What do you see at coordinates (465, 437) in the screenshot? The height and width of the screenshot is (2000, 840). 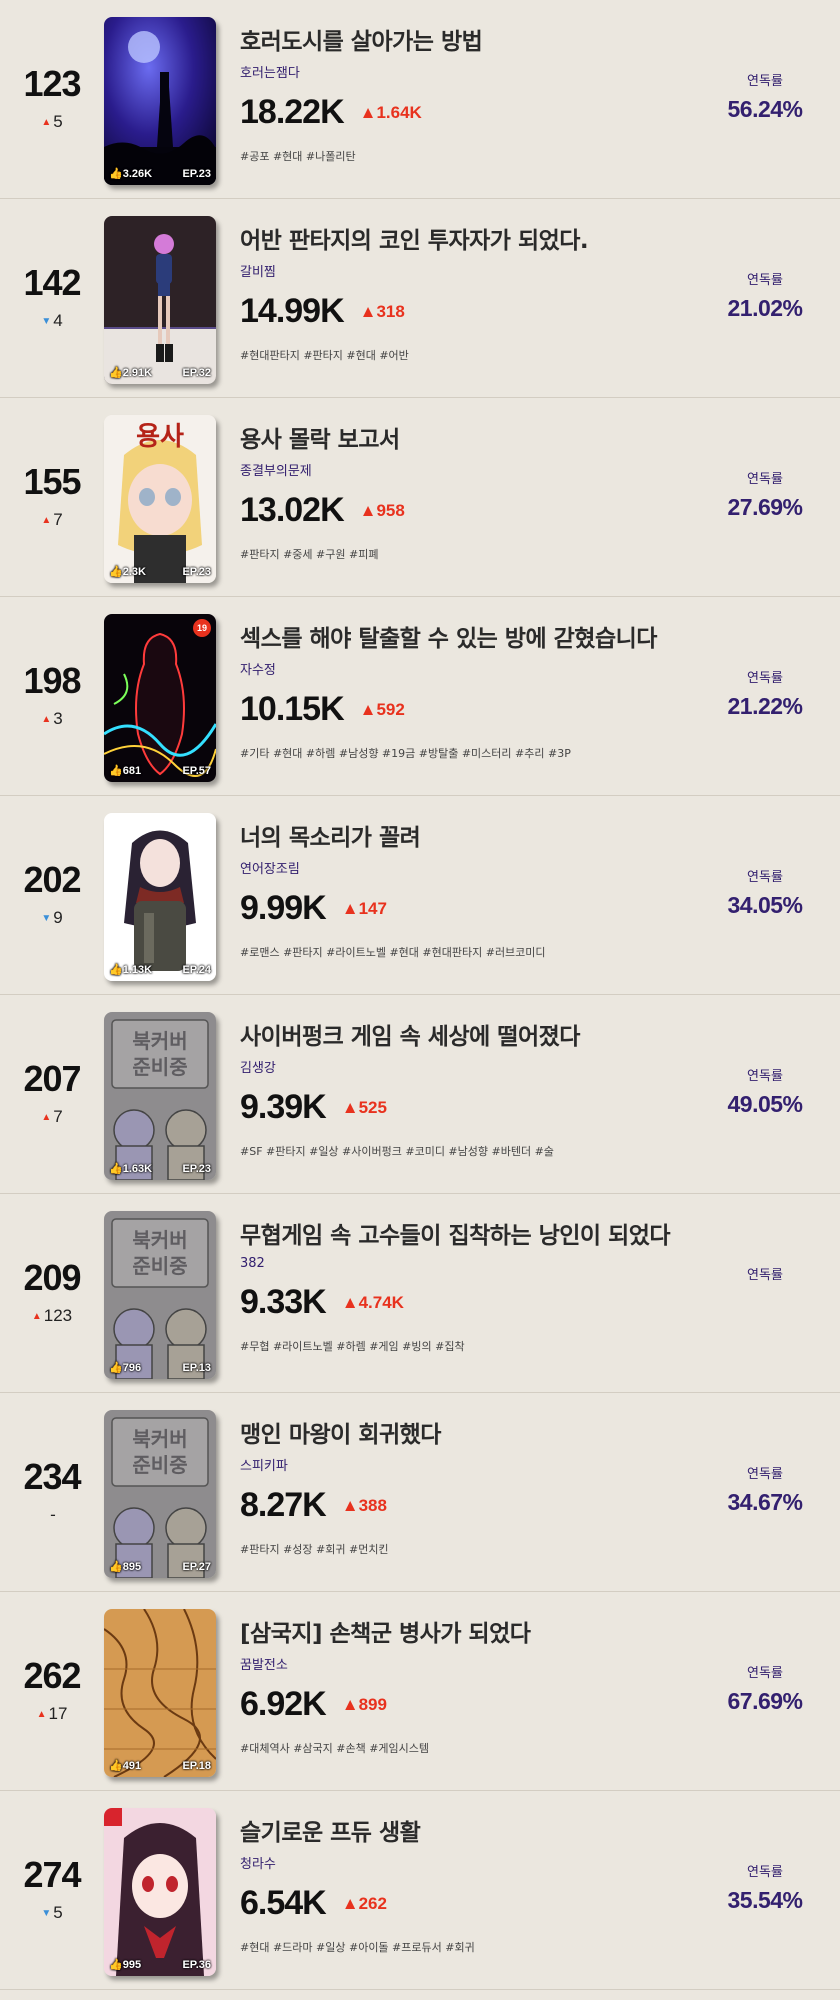 I see `book-title: 용사 몰락 보고서` at bounding box center [465, 437].